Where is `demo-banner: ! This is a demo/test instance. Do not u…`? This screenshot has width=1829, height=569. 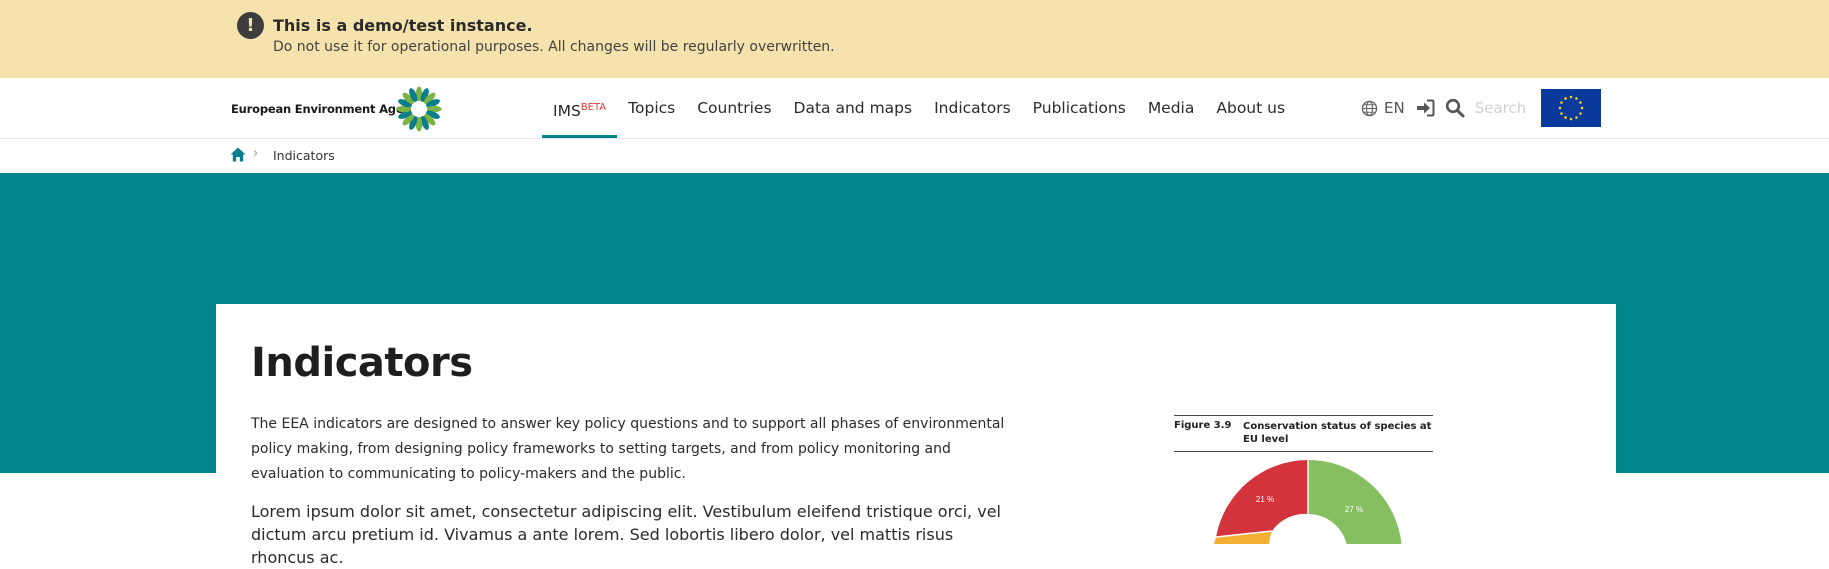
demo-banner: ! This is a demo/test instance. Do not u… is located at coordinates (914, 39).